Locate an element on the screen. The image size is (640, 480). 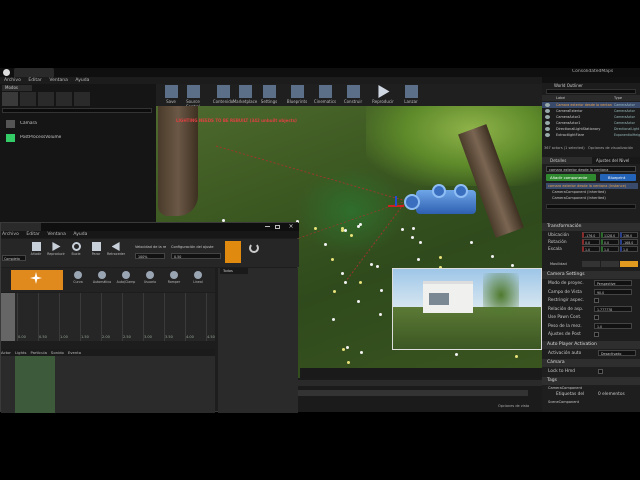
snap-dropdown: 0.50 is located at coordinates (196, 256).